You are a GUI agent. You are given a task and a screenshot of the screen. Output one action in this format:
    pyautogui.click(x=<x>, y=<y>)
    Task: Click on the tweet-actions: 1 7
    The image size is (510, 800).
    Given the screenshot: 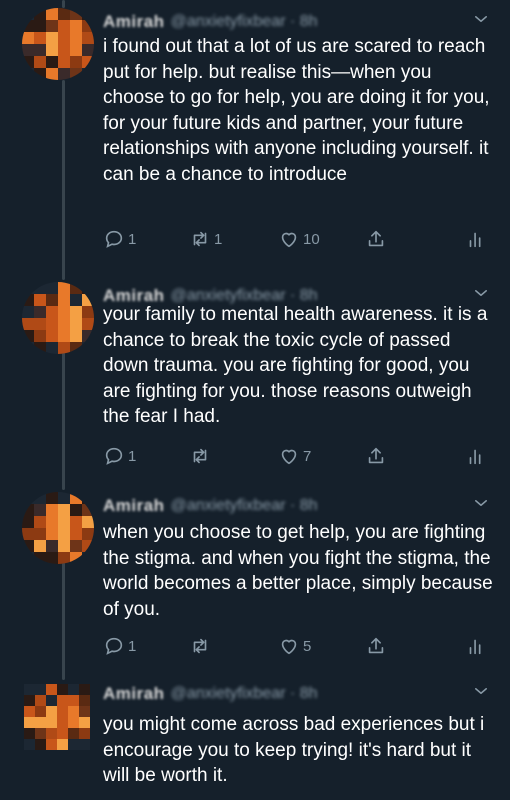 What is the action you would take?
    pyautogui.click(x=298, y=457)
    